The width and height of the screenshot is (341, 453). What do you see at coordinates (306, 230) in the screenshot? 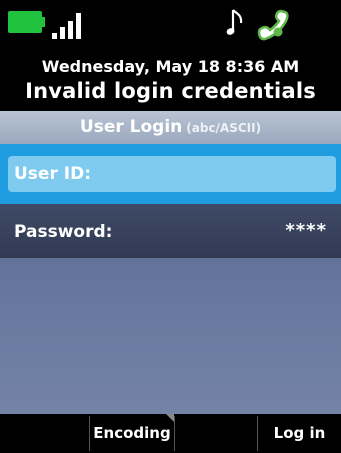
I see `password-field: ****` at bounding box center [306, 230].